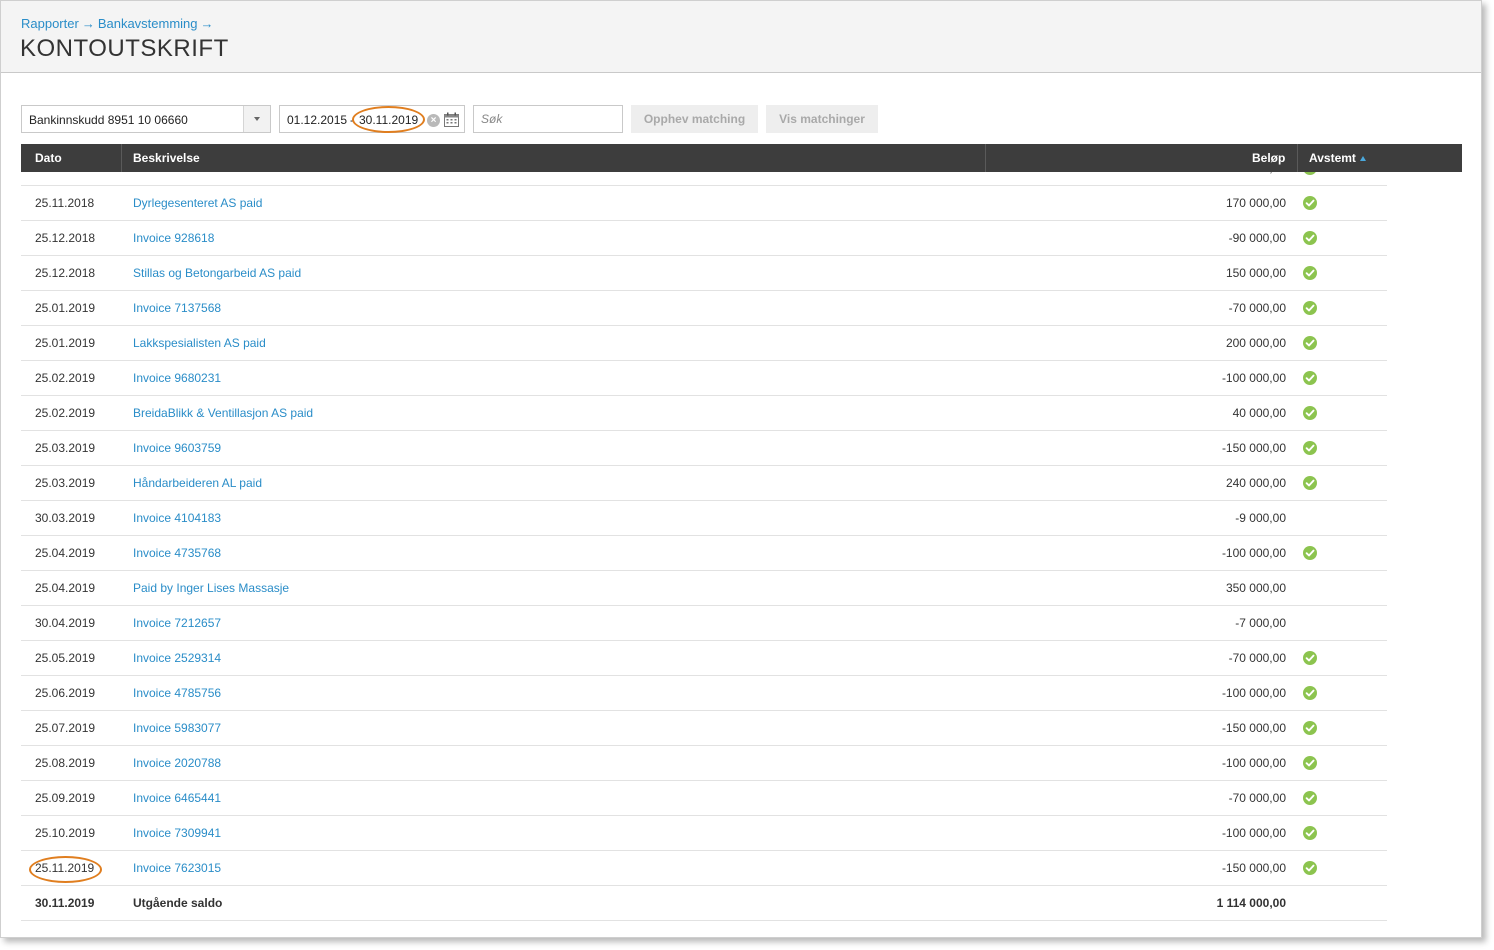 The image size is (1494, 950). What do you see at coordinates (1253, 728) in the screenshot?
I see `row-amount: -150 000,00` at bounding box center [1253, 728].